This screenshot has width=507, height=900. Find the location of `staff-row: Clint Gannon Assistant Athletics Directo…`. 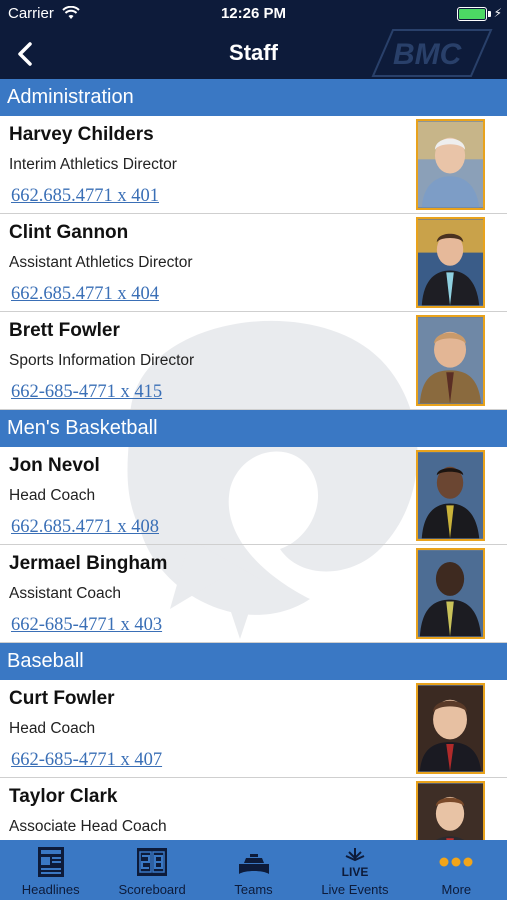

staff-row: Clint Gannon Assistant Athletics Directo… is located at coordinates (253, 263).